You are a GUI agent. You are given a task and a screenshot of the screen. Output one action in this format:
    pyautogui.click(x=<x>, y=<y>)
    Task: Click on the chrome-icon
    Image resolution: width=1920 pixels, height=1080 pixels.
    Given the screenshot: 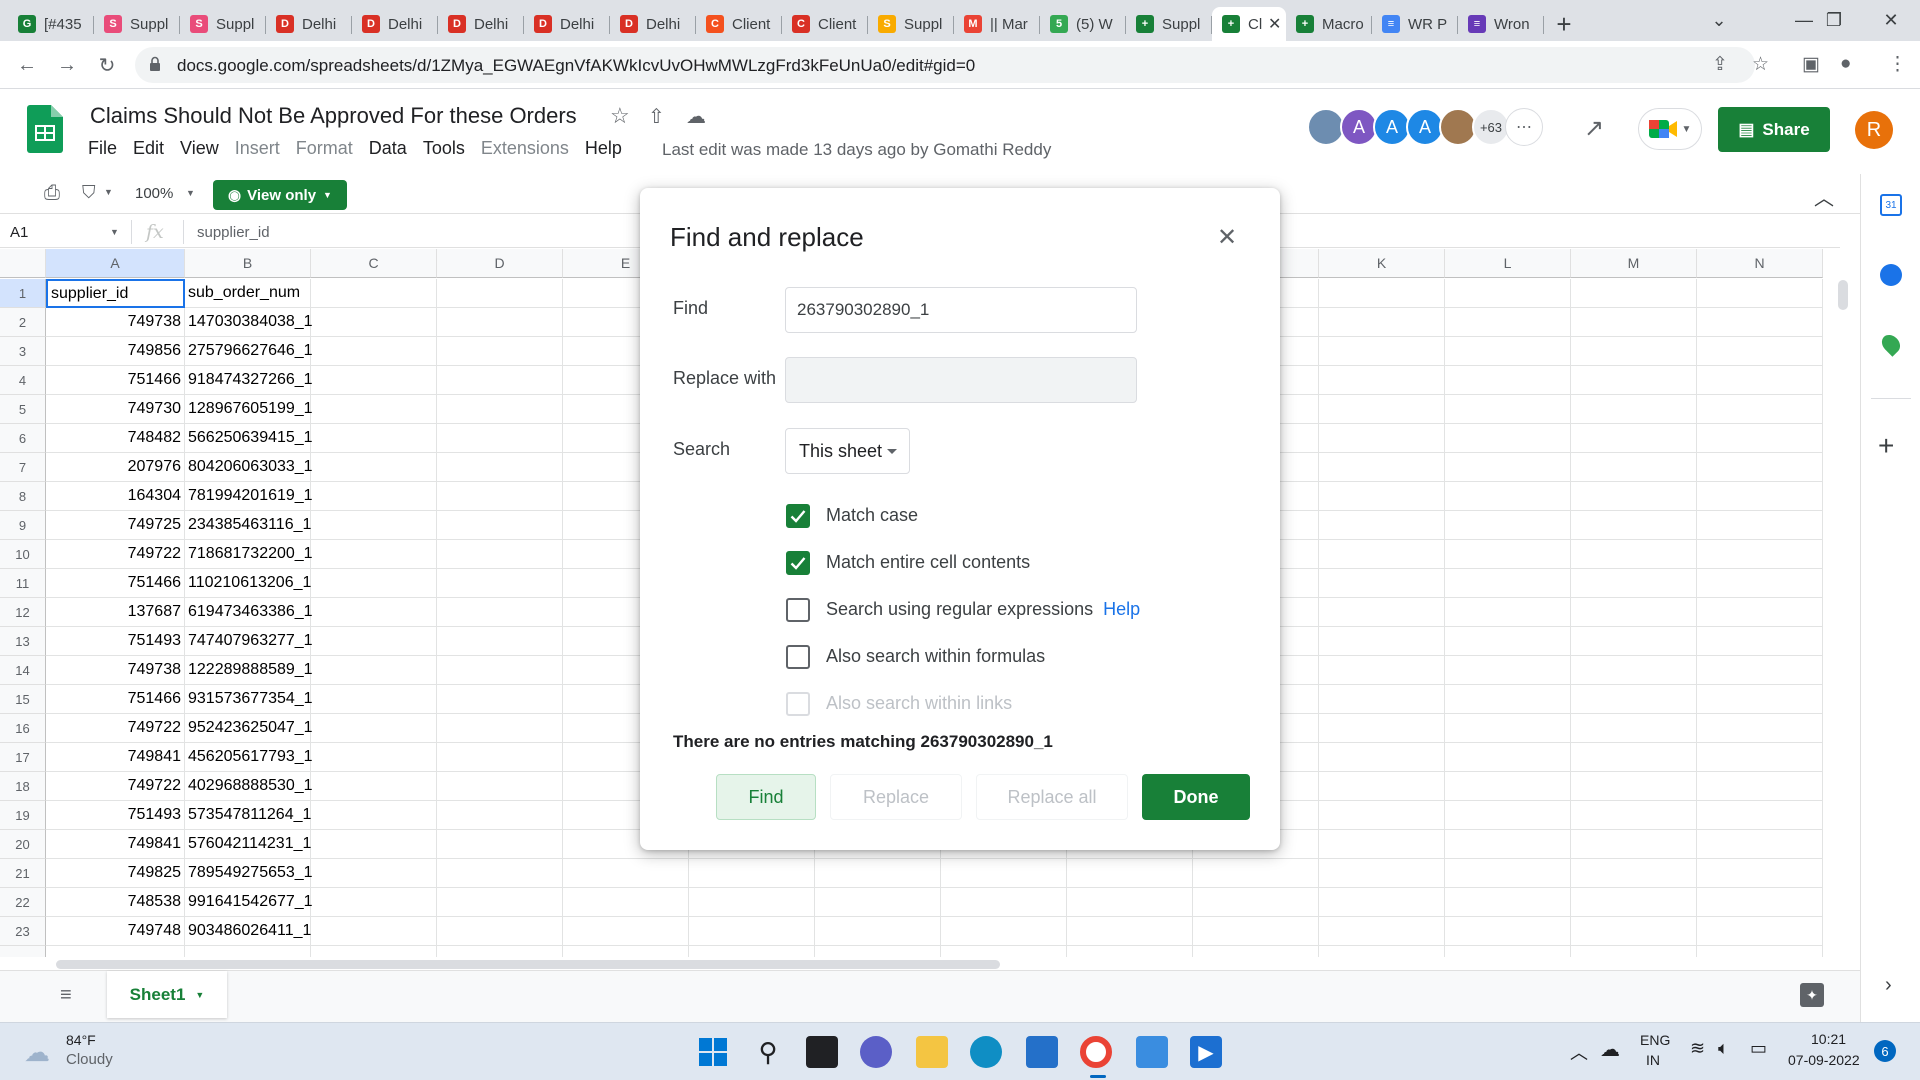 What is the action you would take?
    pyautogui.click(x=1096, y=1052)
    